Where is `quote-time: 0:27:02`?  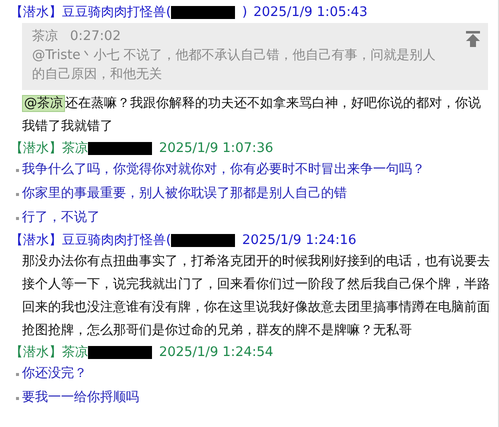 quote-time: 0:27:02 is located at coordinates (95, 37).